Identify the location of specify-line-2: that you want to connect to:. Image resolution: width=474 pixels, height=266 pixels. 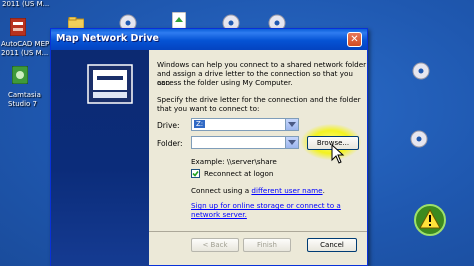
(208, 108).